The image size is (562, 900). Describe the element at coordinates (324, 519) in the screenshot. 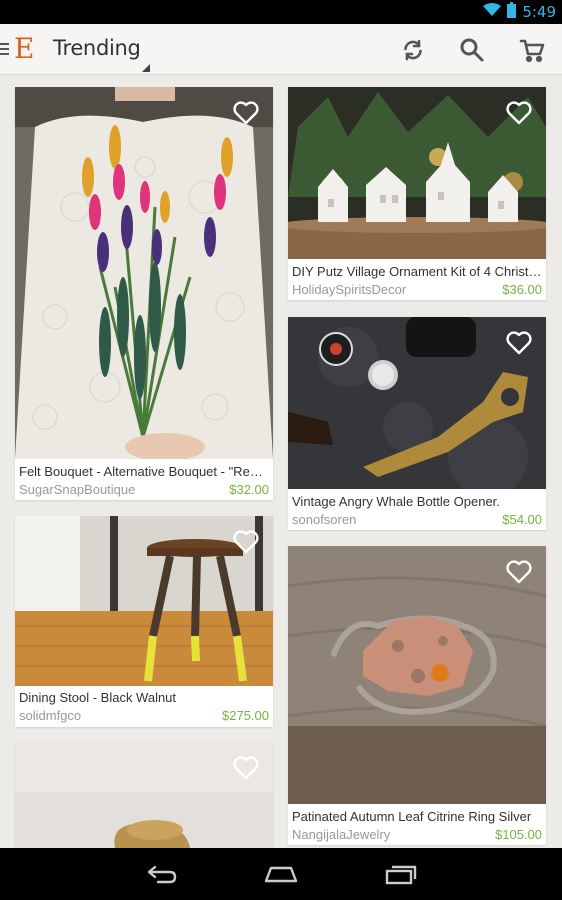

I see `listing-shop: sonofsoren` at that location.